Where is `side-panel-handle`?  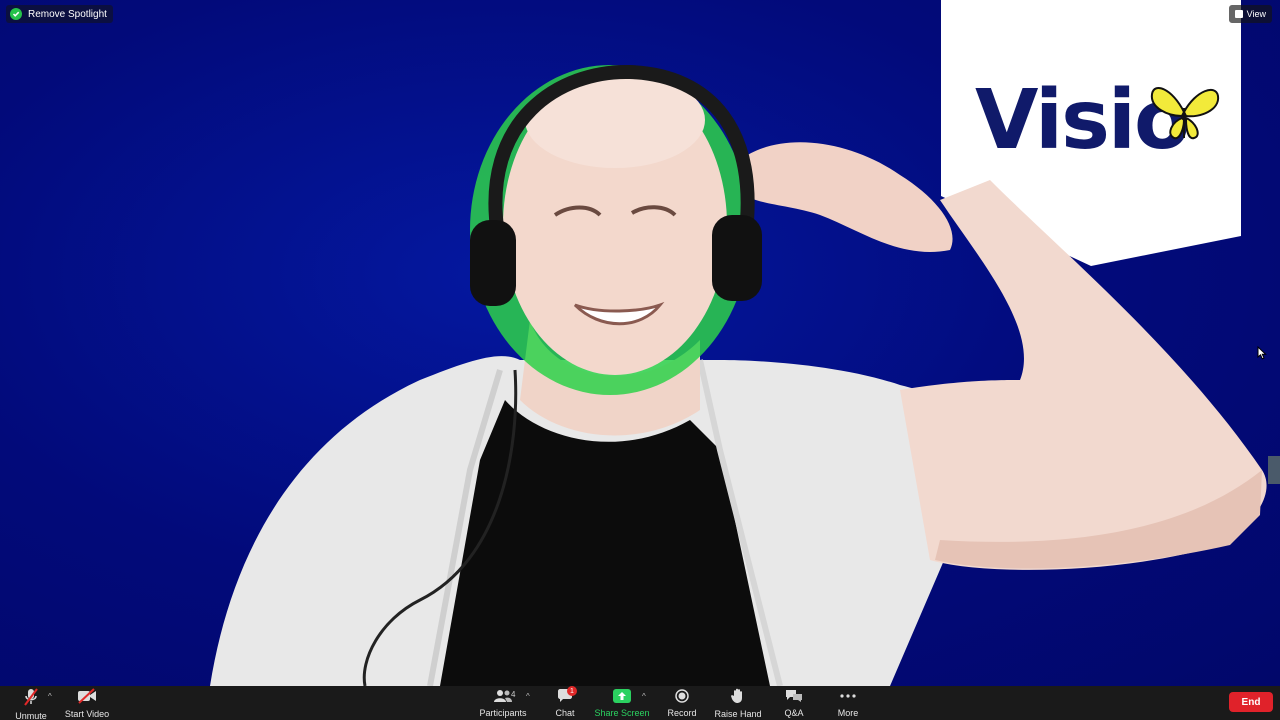
side-panel-handle is located at coordinates (1274, 470).